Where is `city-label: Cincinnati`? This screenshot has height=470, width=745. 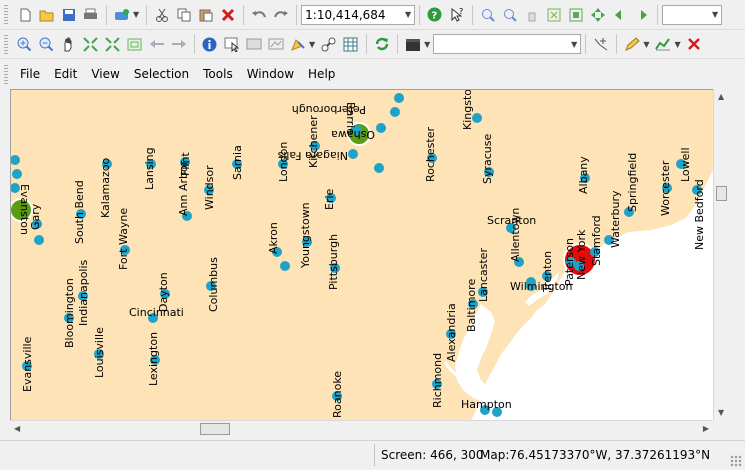 city-label: Cincinnati is located at coordinates (156, 312).